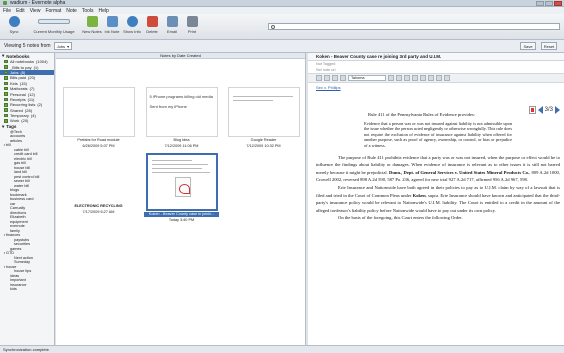  Describe the element at coordinates (14, 72) in the screenshot. I see `notebook-label: Jobs` at that location.